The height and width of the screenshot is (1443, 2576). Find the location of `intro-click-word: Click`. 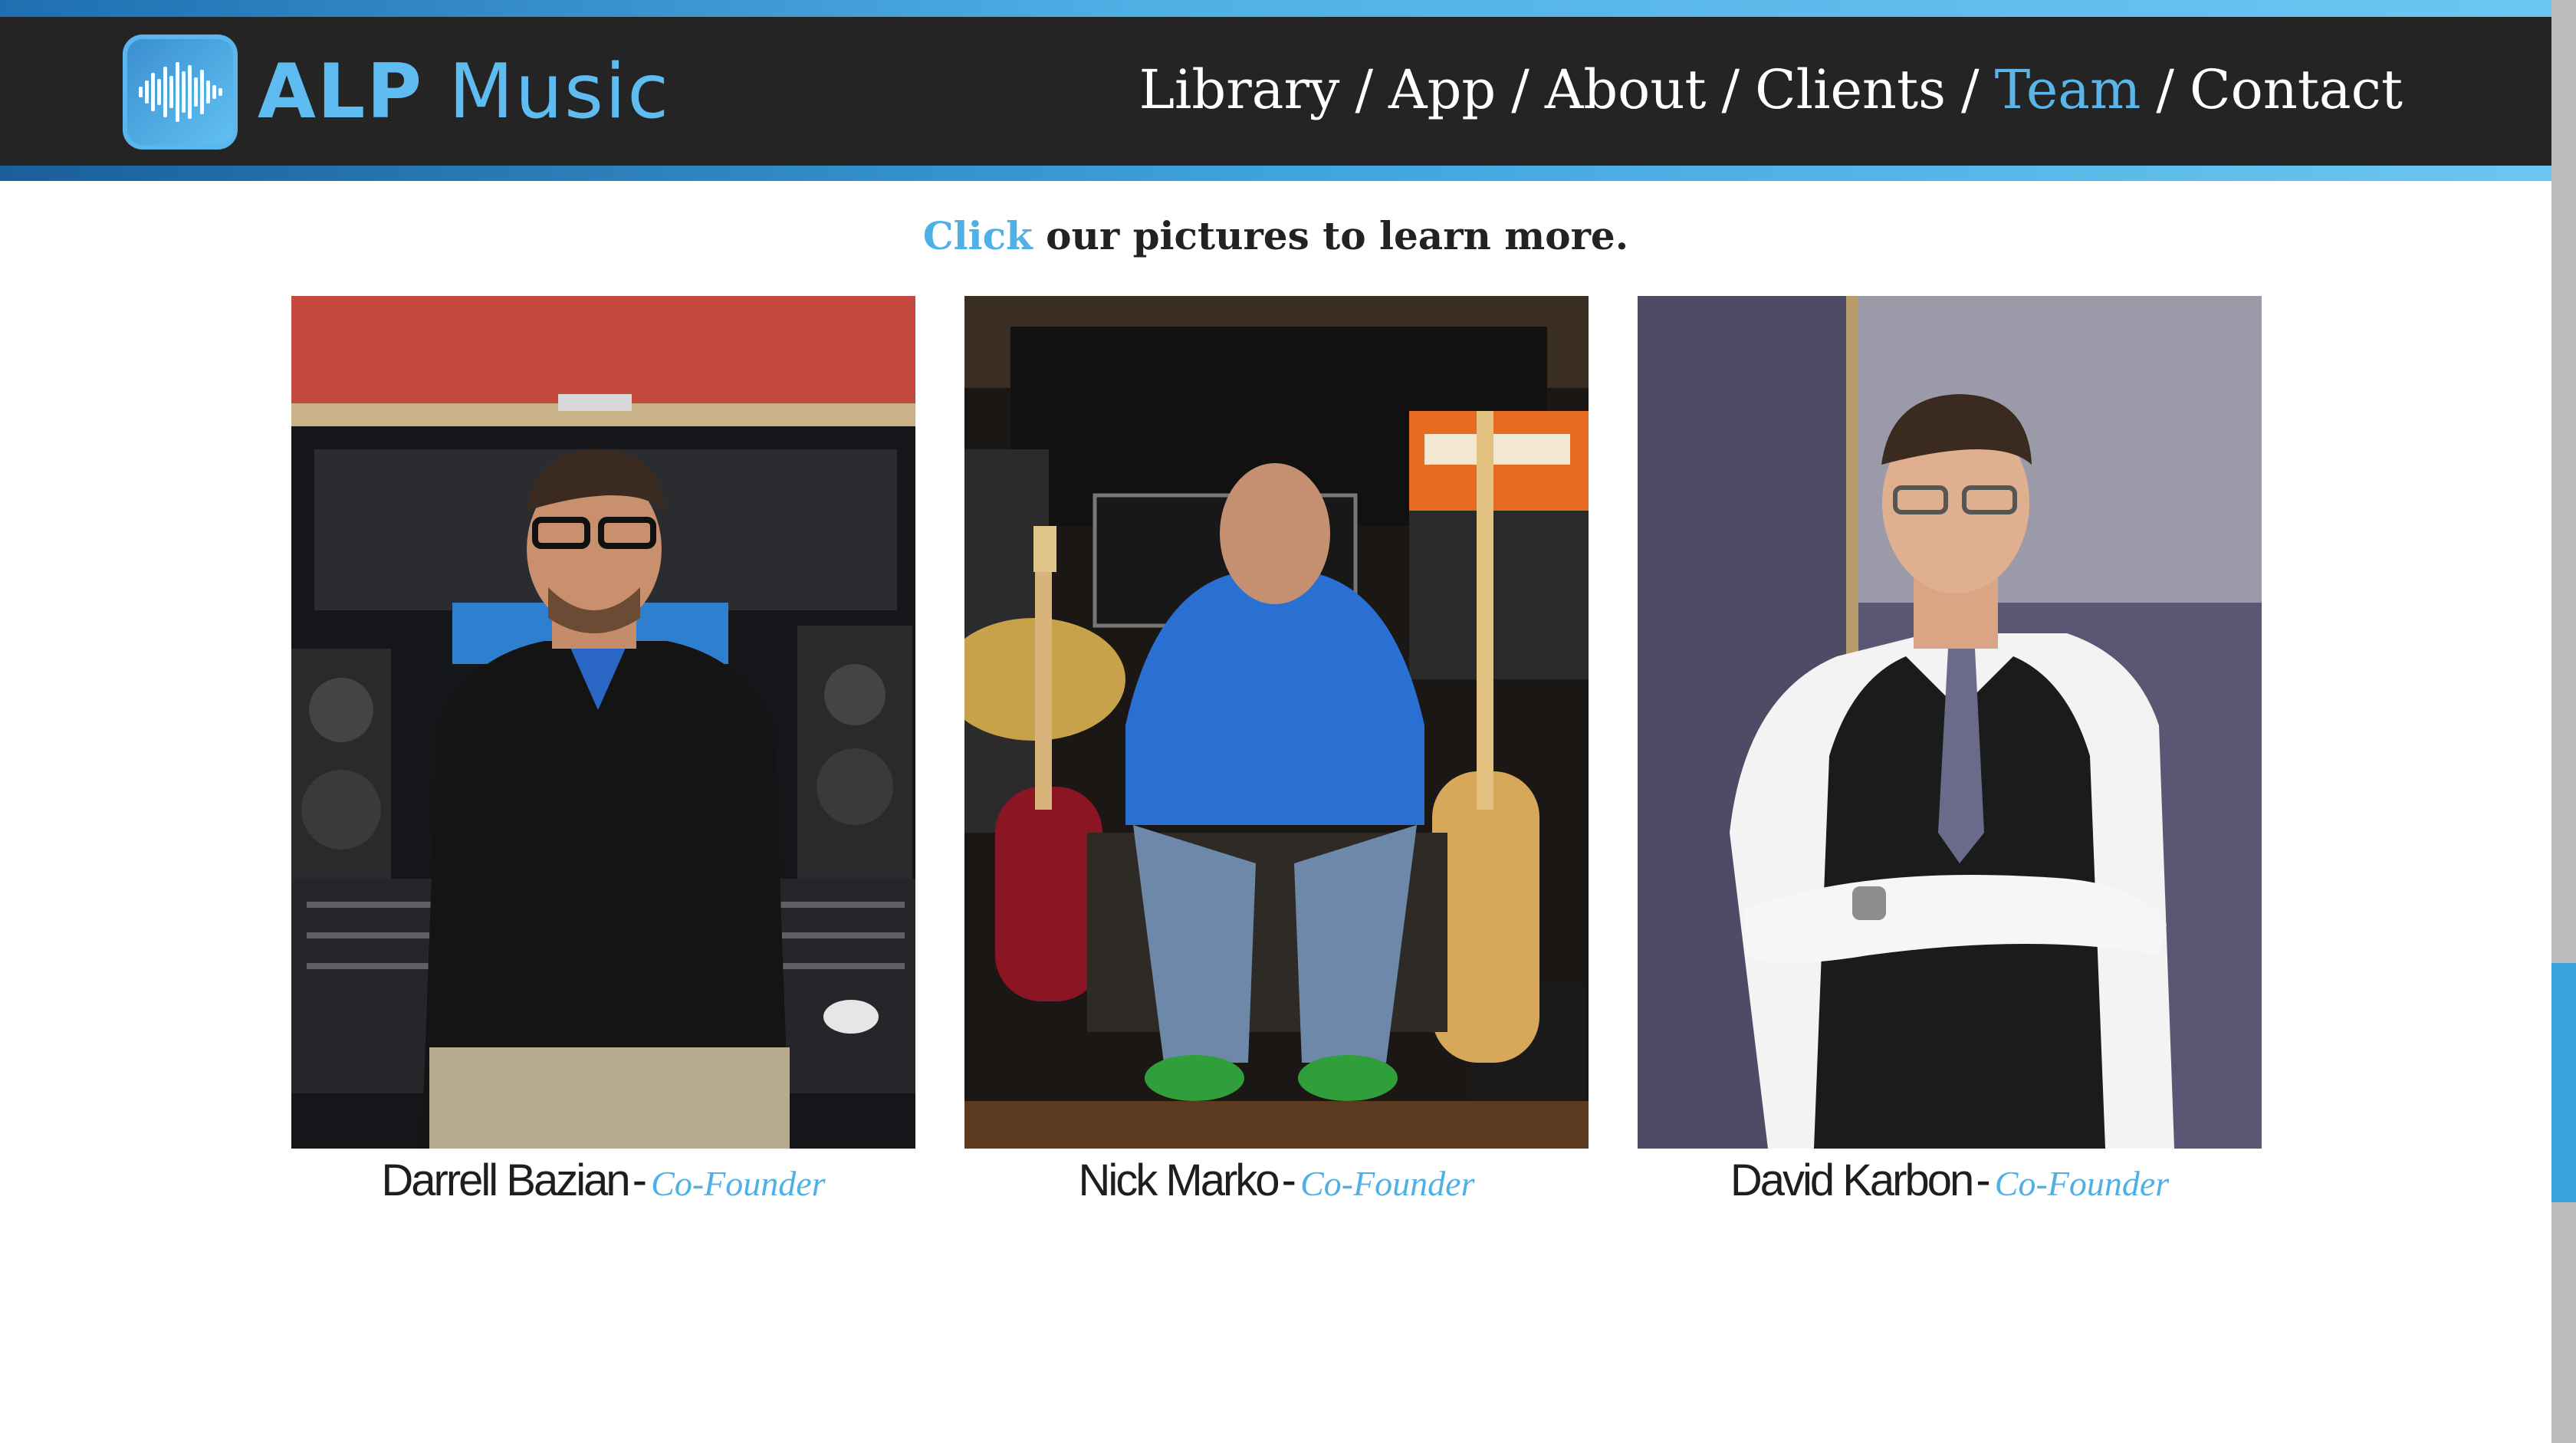

intro-click-word: Click is located at coordinates (978, 235).